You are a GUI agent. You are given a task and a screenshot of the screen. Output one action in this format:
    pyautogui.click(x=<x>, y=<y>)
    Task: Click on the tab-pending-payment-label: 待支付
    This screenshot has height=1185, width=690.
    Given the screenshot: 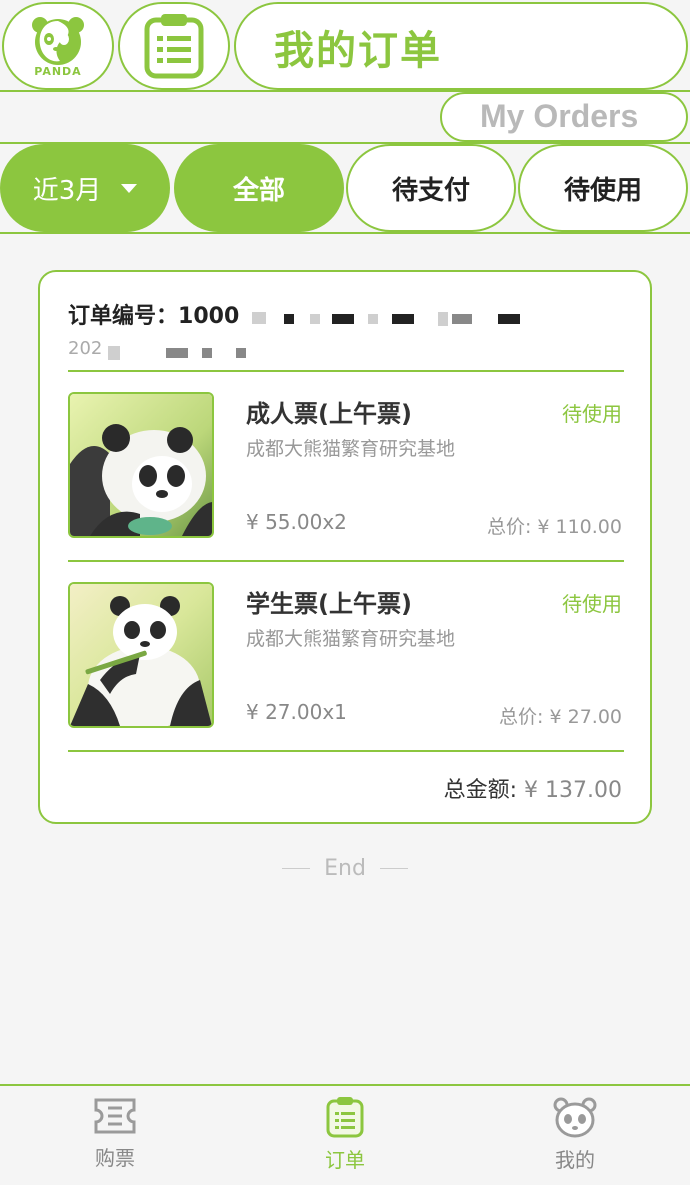 What is the action you would take?
    pyautogui.click(x=430, y=190)
    